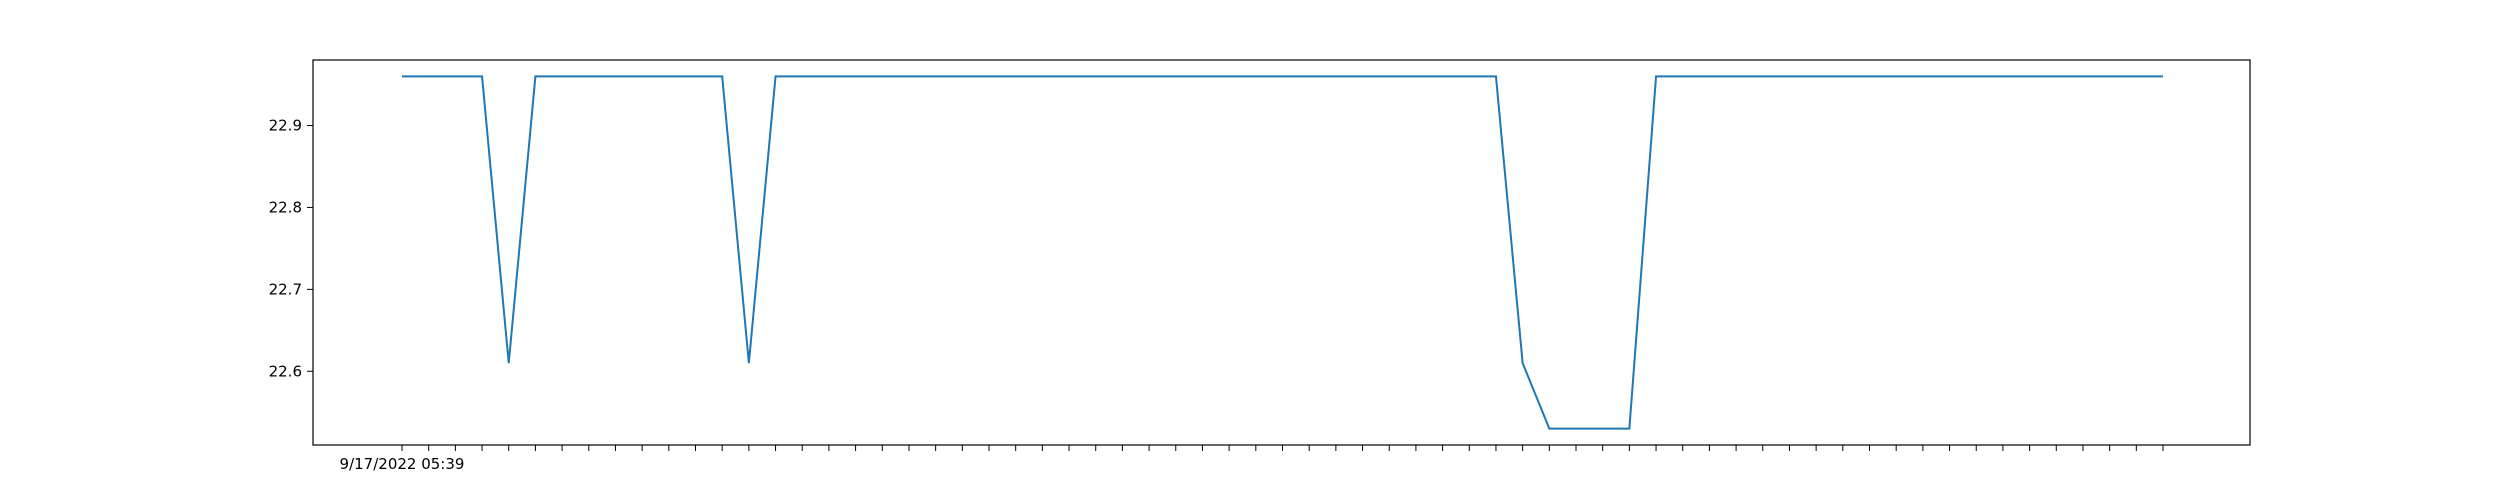 This screenshot has width=2500, height=504. I want to click on y-tick-label: 22.8, so click(285, 207).